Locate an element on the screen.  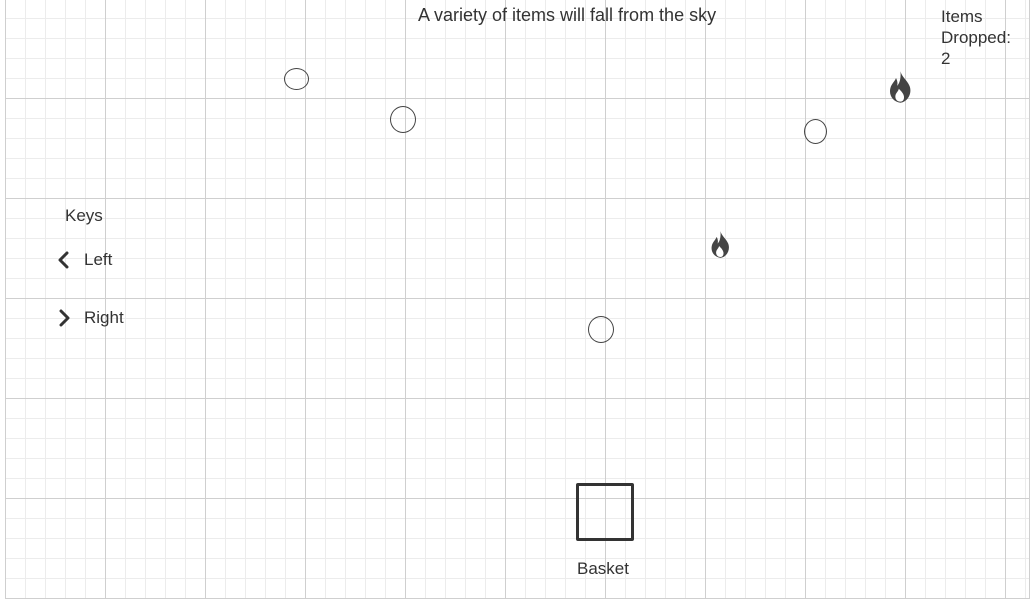
basket-label: Basket is located at coordinates (603, 568).